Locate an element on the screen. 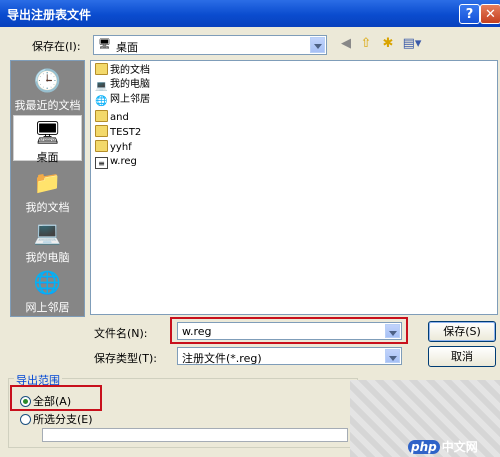 The height and width of the screenshot is (457, 500). place-label: 我的电脑 is located at coordinates (47, 257).